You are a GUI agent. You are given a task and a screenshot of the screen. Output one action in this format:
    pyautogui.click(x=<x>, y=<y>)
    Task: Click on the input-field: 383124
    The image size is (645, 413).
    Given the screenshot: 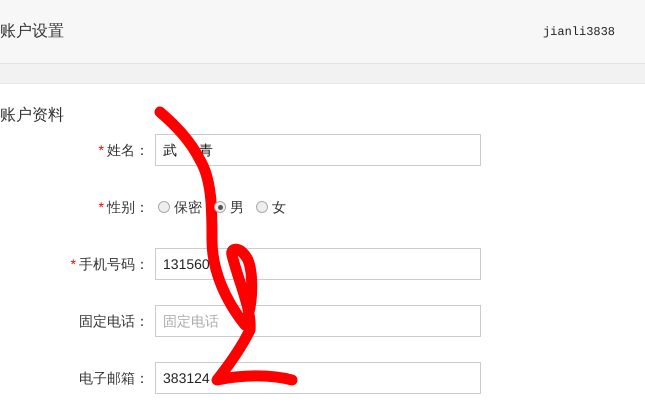 What is the action you would take?
    pyautogui.click(x=318, y=378)
    